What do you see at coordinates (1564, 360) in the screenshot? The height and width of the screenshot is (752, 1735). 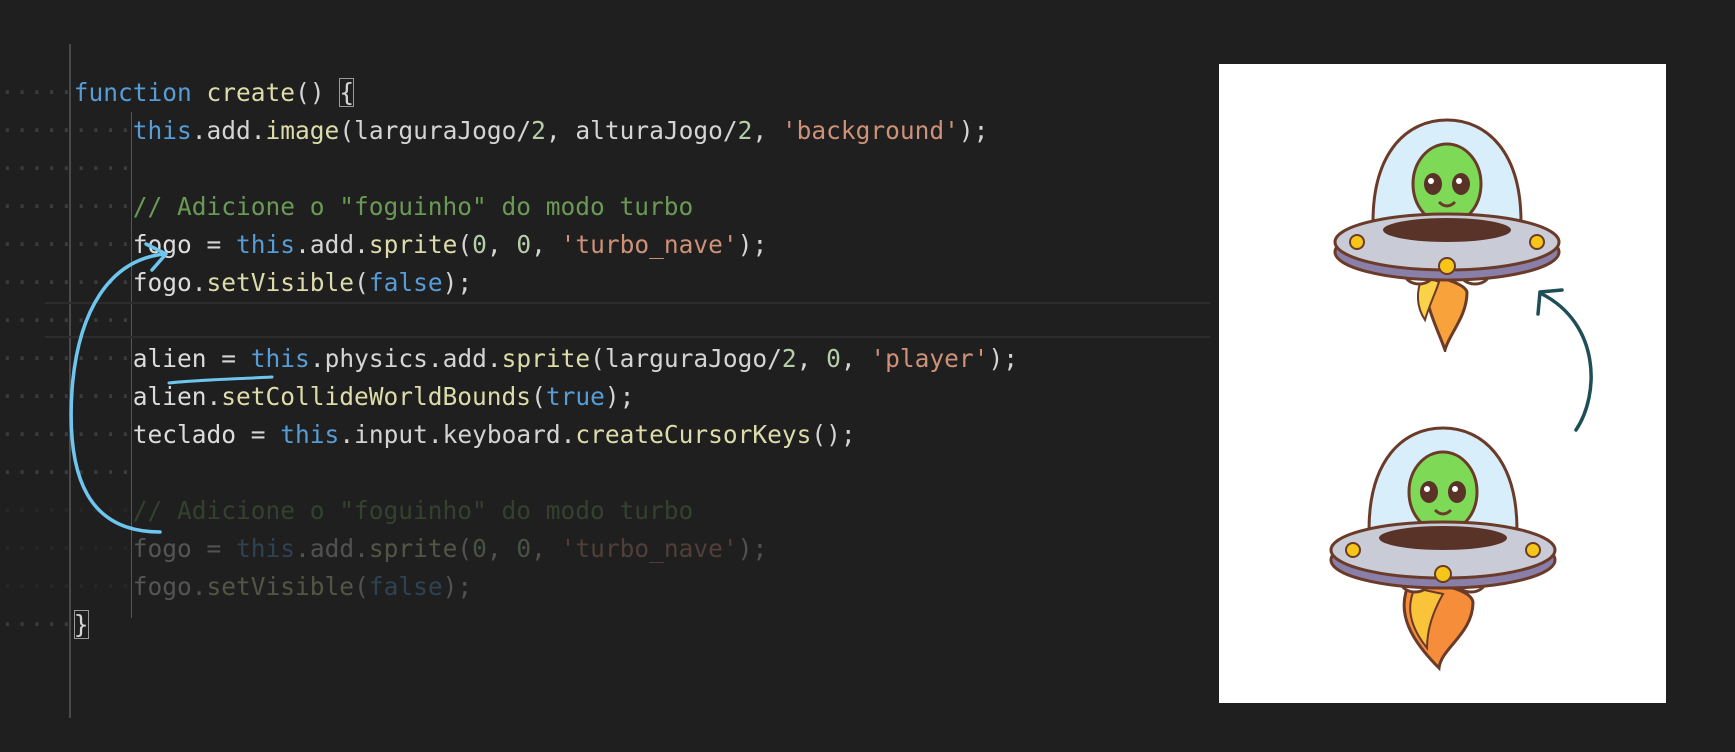 I see `turbo-transition-arrow-icon` at bounding box center [1564, 360].